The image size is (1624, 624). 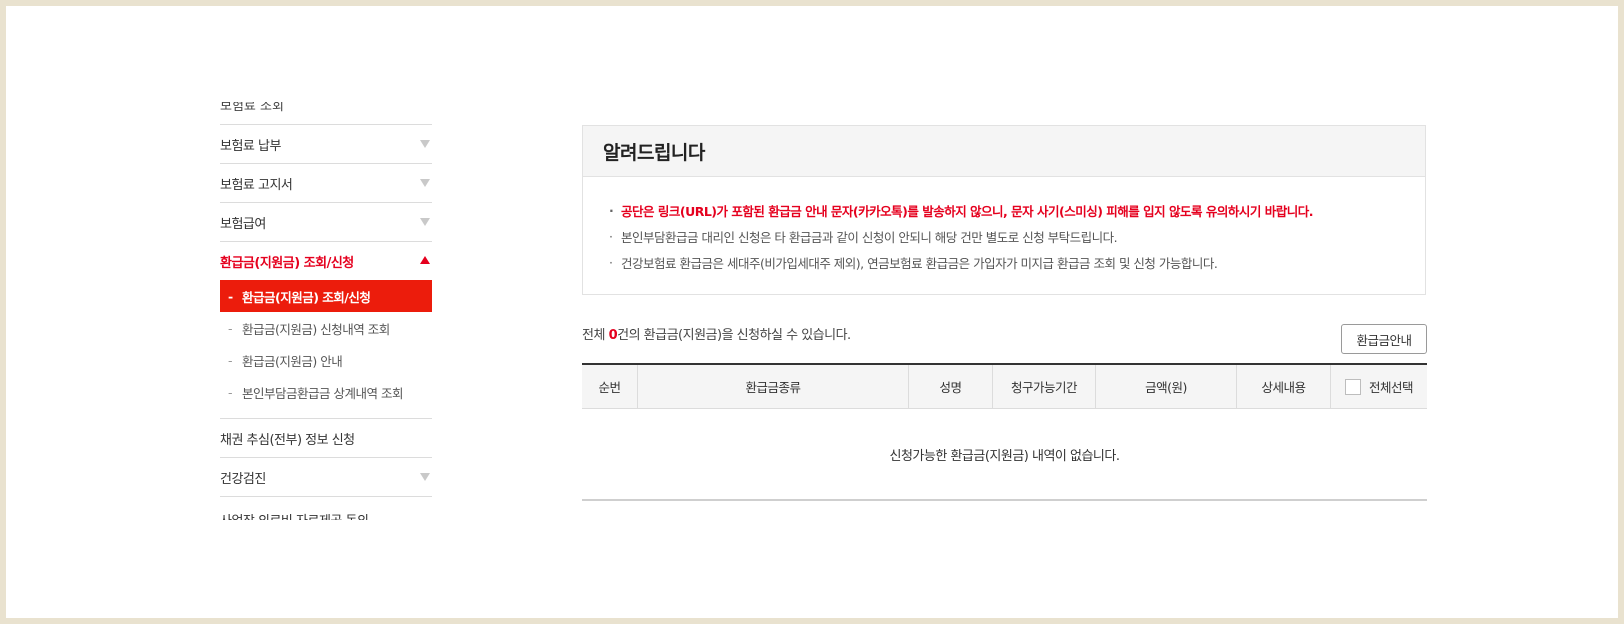 What do you see at coordinates (425, 260) in the screenshot?
I see `chevron-up-icon` at bounding box center [425, 260].